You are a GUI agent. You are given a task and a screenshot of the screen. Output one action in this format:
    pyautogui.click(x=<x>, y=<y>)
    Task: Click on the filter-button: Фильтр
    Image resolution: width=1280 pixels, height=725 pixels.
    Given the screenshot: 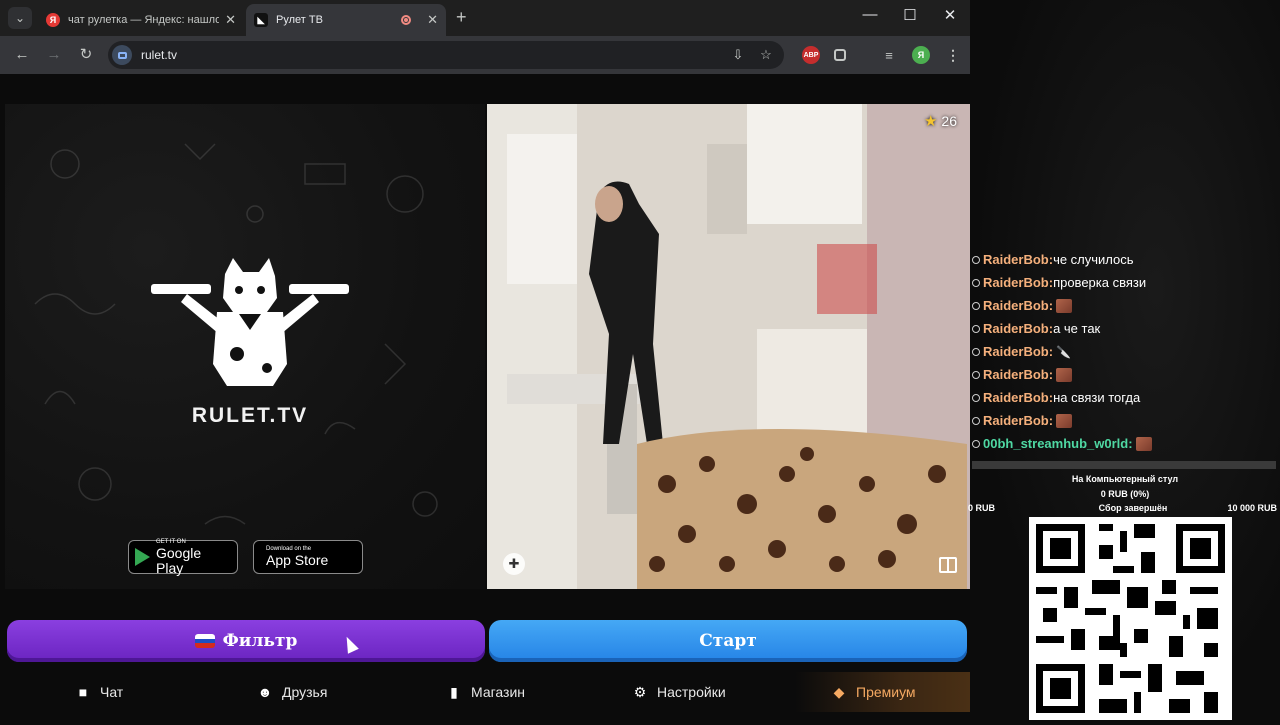 What is the action you would take?
    pyautogui.click(x=246, y=641)
    